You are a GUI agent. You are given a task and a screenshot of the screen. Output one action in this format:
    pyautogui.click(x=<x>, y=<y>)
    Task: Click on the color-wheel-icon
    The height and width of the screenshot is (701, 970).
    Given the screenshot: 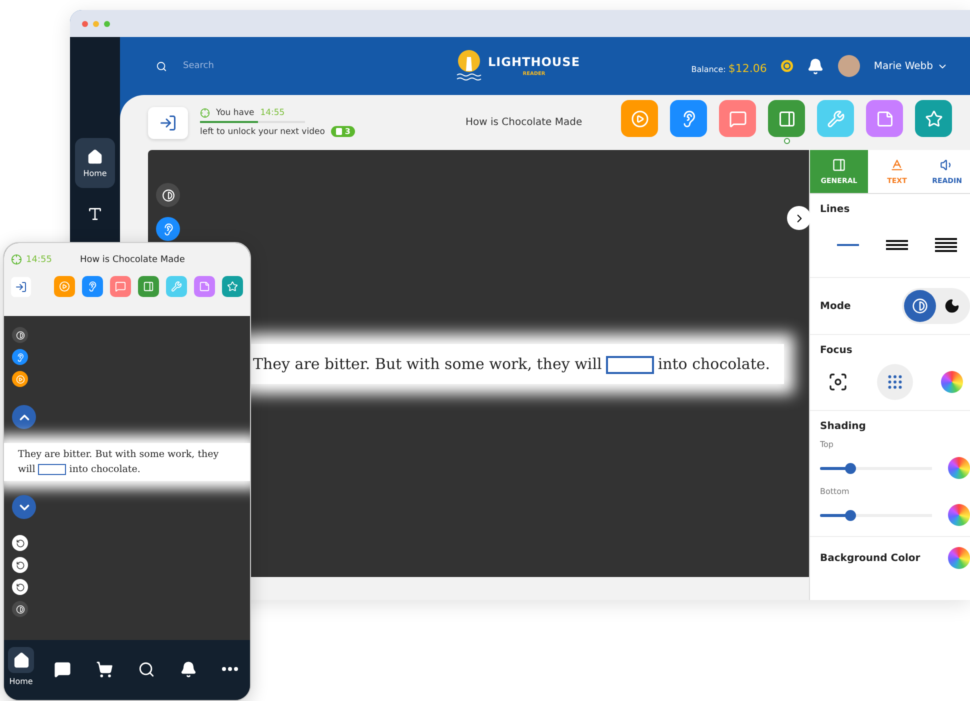 What is the action you would take?
    pyautogui.click(x=952, y=382)
    